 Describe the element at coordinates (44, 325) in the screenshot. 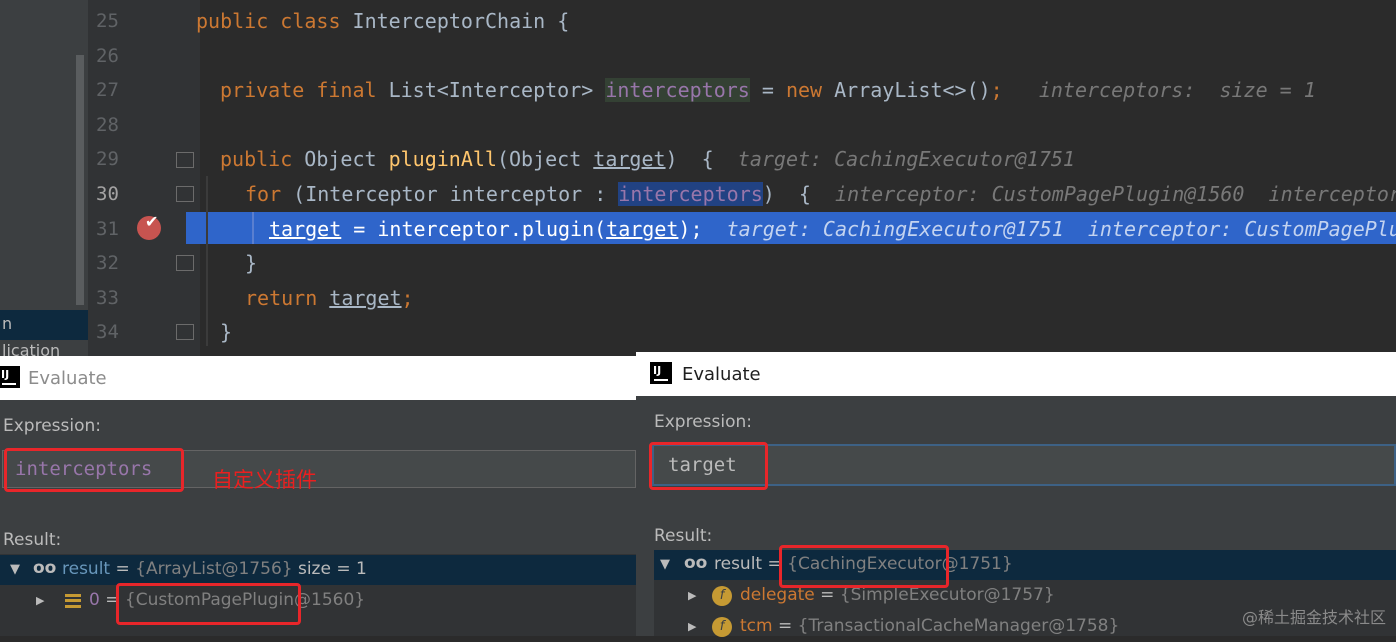

I see `project-panel-selected-item` at that location.